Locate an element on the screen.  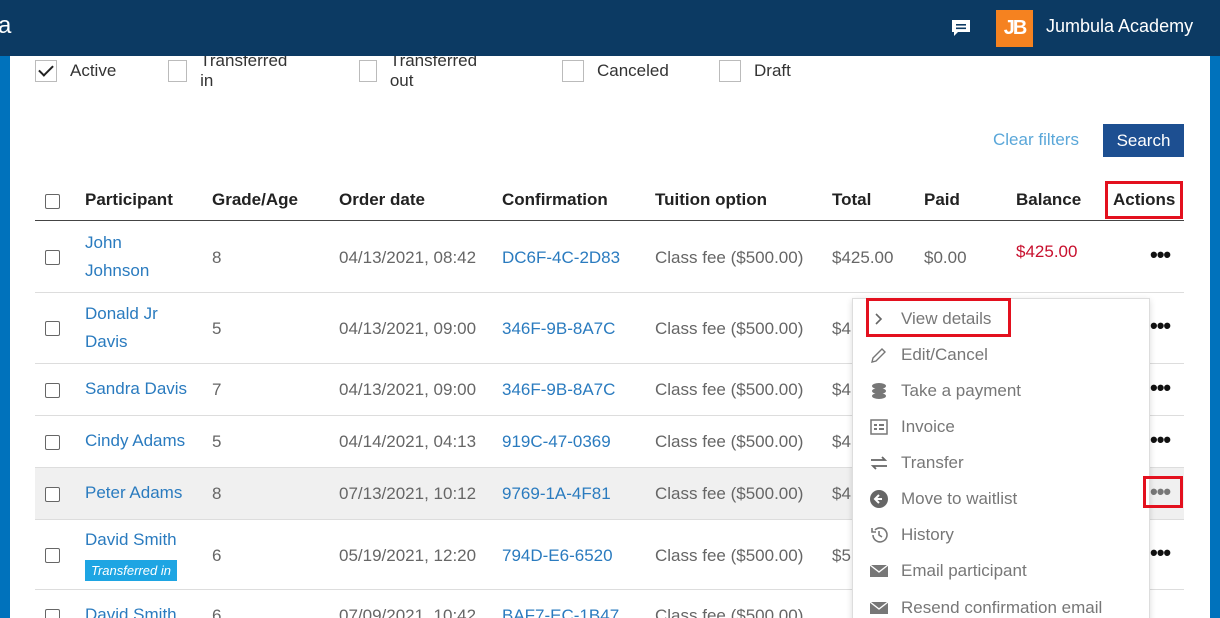
participant-last-name: Johnson is located at coordinates (117, 271).